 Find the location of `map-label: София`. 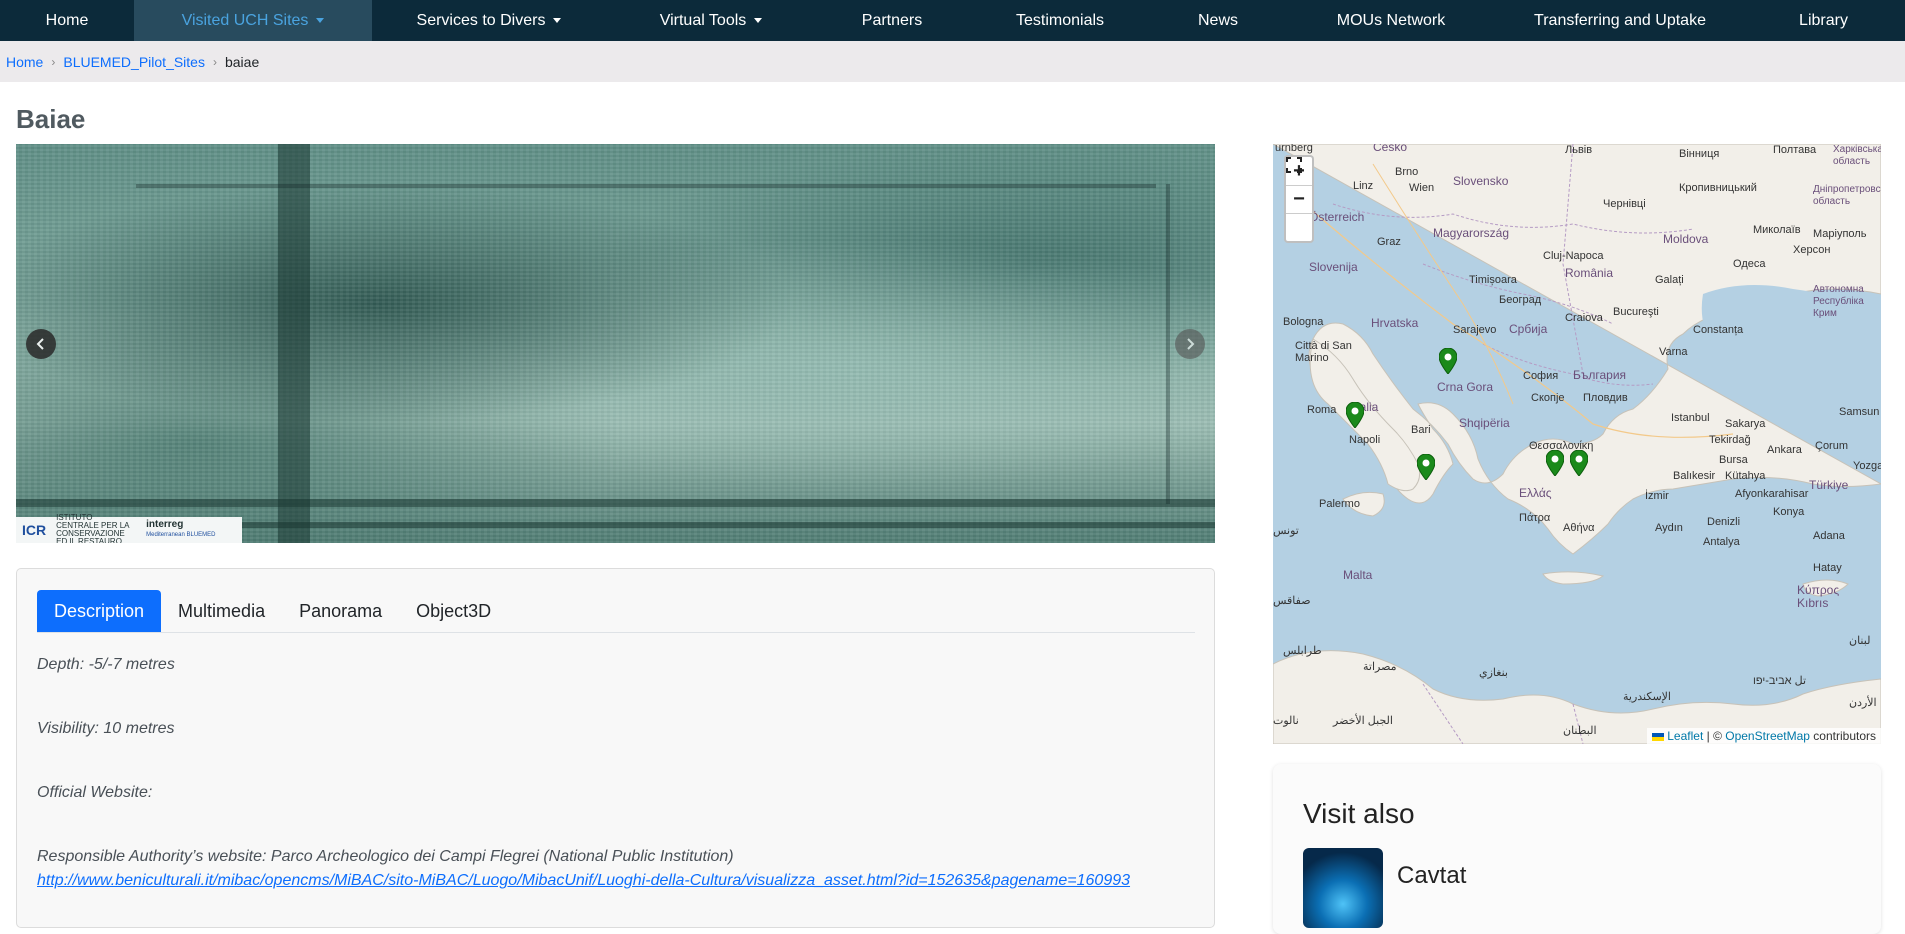

map-label: София is located at coordinates (1541, 376).